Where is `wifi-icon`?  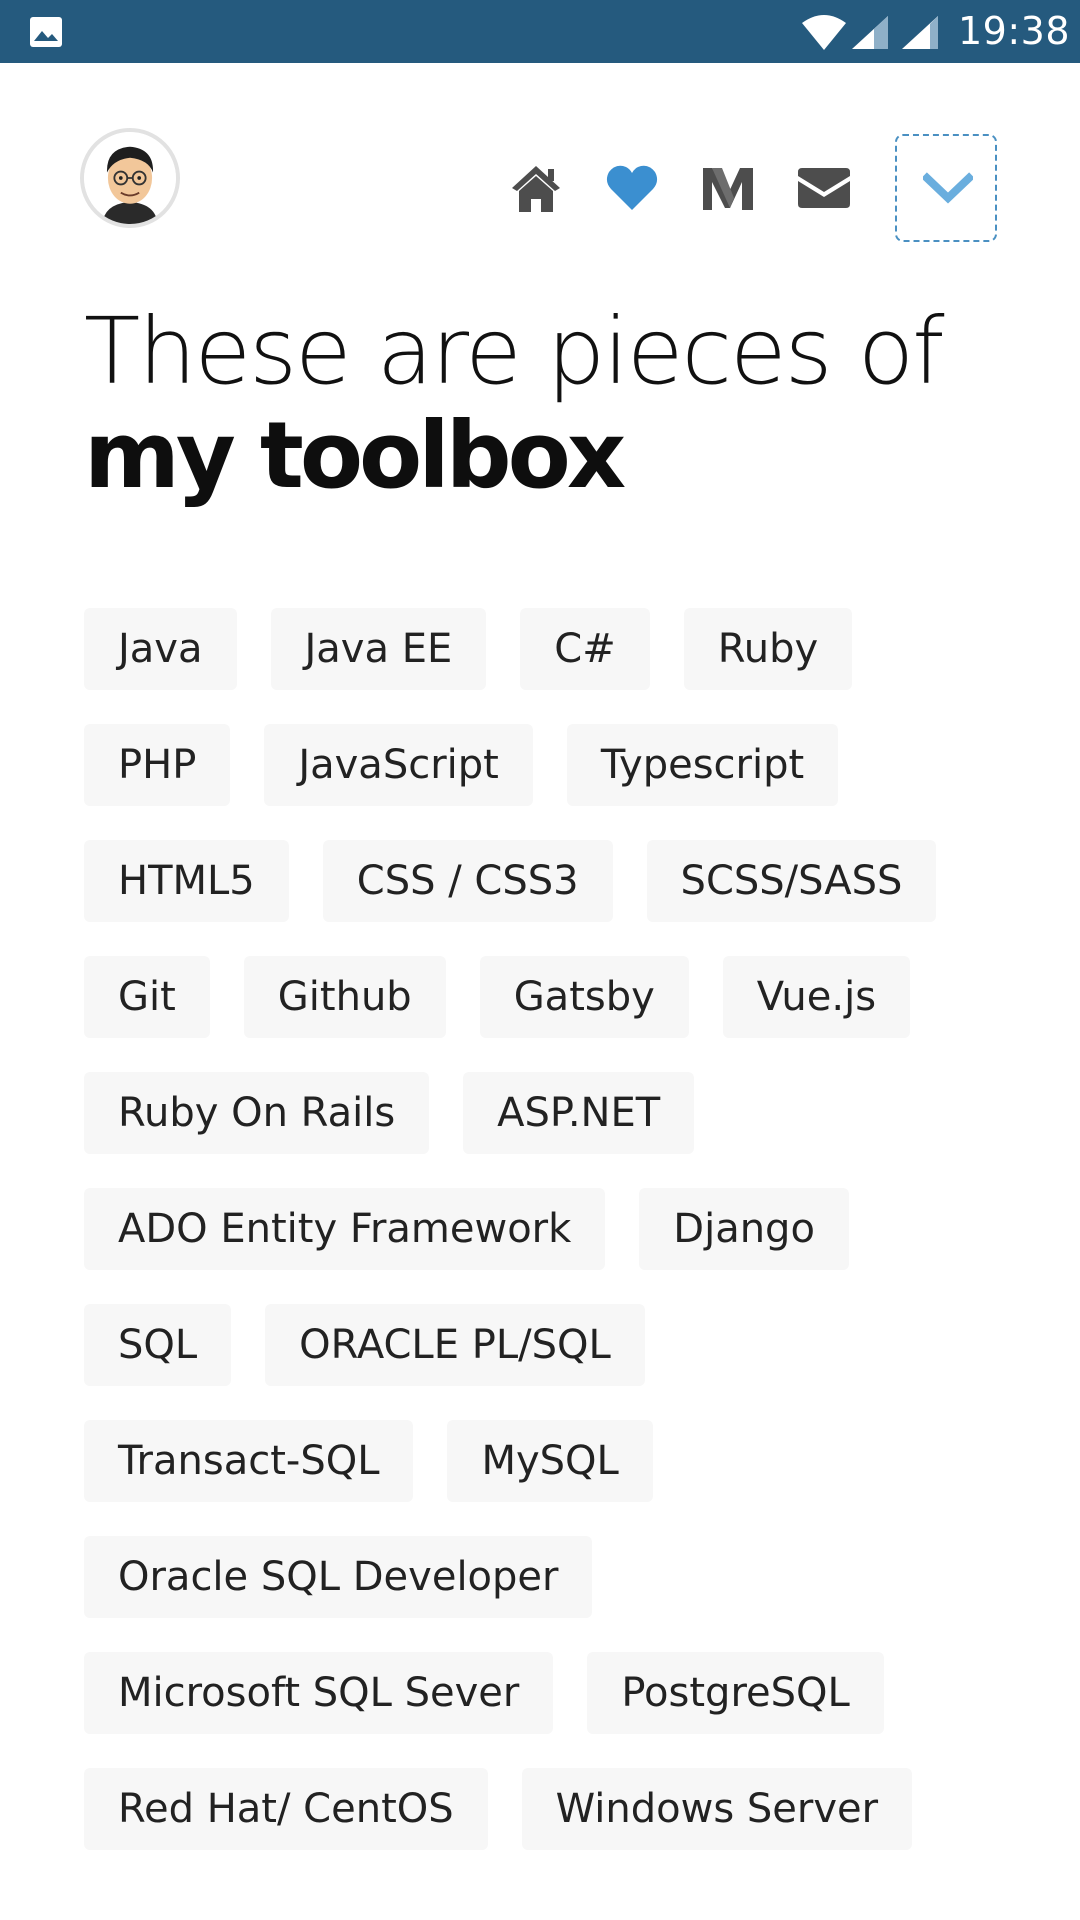 wifi-icon is located at coordinates (824, 32).